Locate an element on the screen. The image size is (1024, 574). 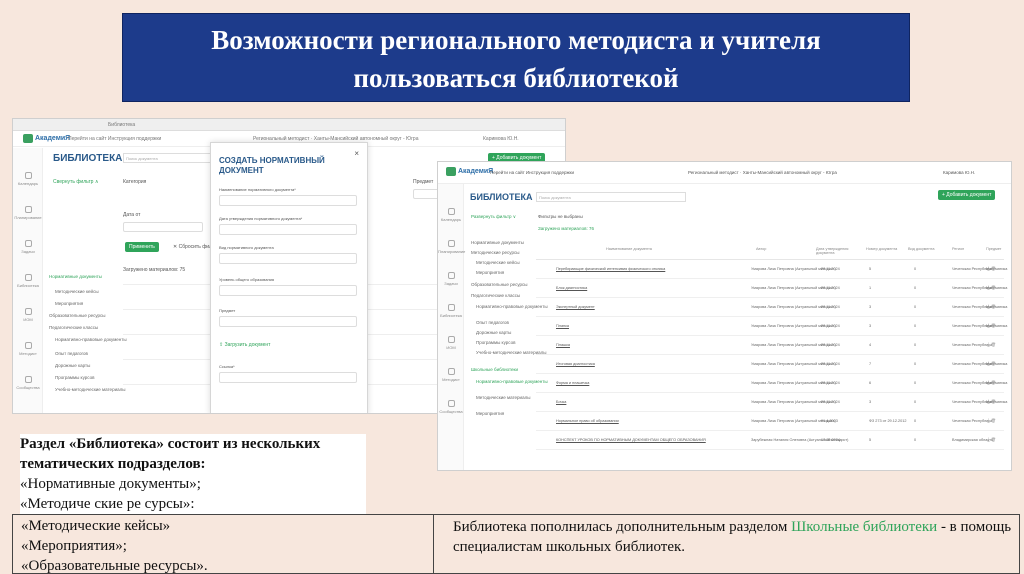
col-header: Номер документа is located at coordinates (882, 249).